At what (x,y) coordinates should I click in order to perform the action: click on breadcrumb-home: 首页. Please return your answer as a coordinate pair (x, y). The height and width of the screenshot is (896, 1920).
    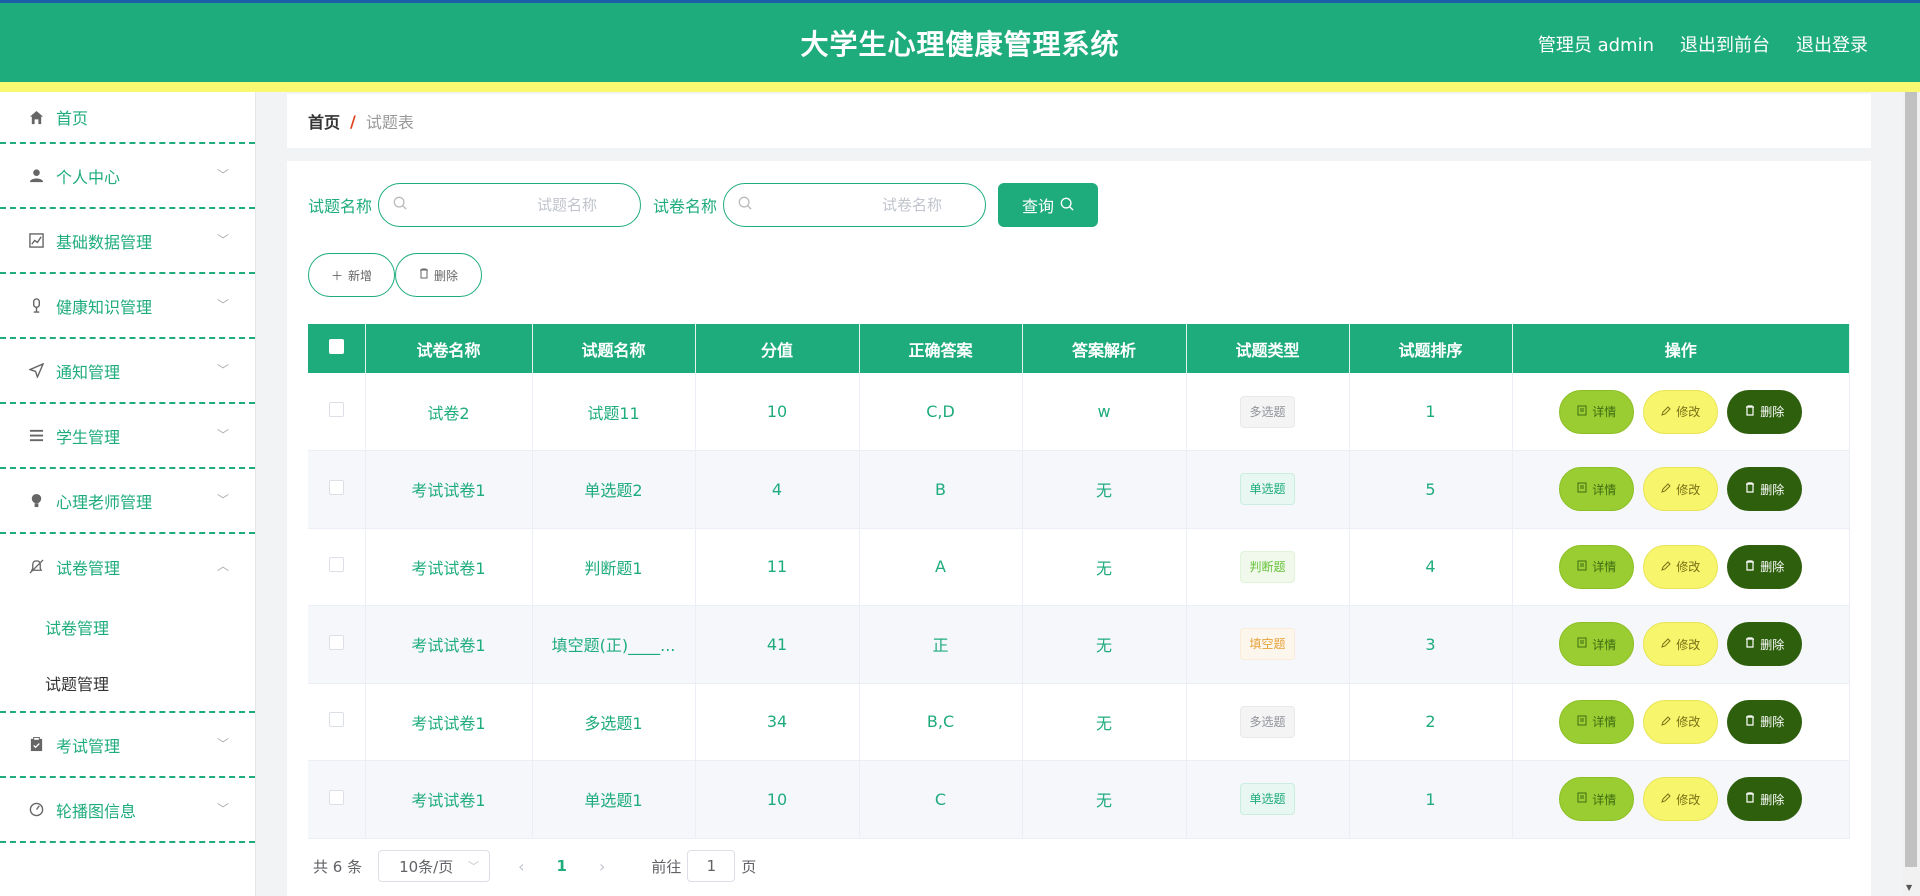
    Looking at the image, I should click on (324, 121).